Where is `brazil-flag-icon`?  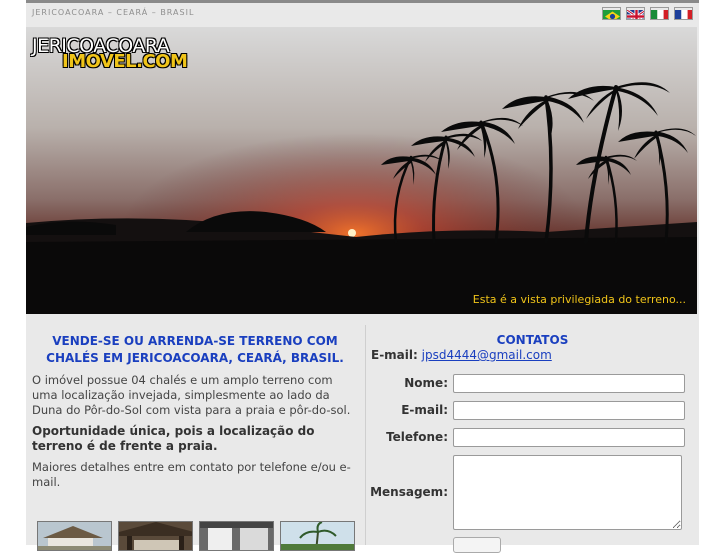 brazil-flag-icon is located at coordinates (611, 13).